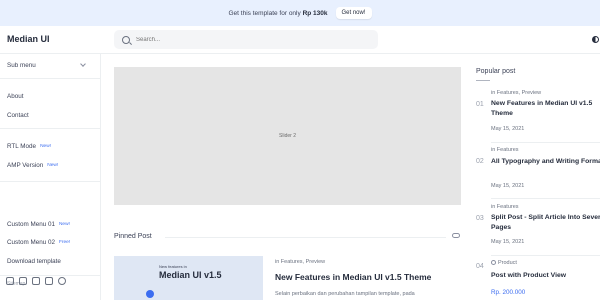 The width and height of the screenshot is (600, 300). Describe the element at coordinates (508, 292) in the screenshot. I see `post-price: Rp. 200.000` at that location.